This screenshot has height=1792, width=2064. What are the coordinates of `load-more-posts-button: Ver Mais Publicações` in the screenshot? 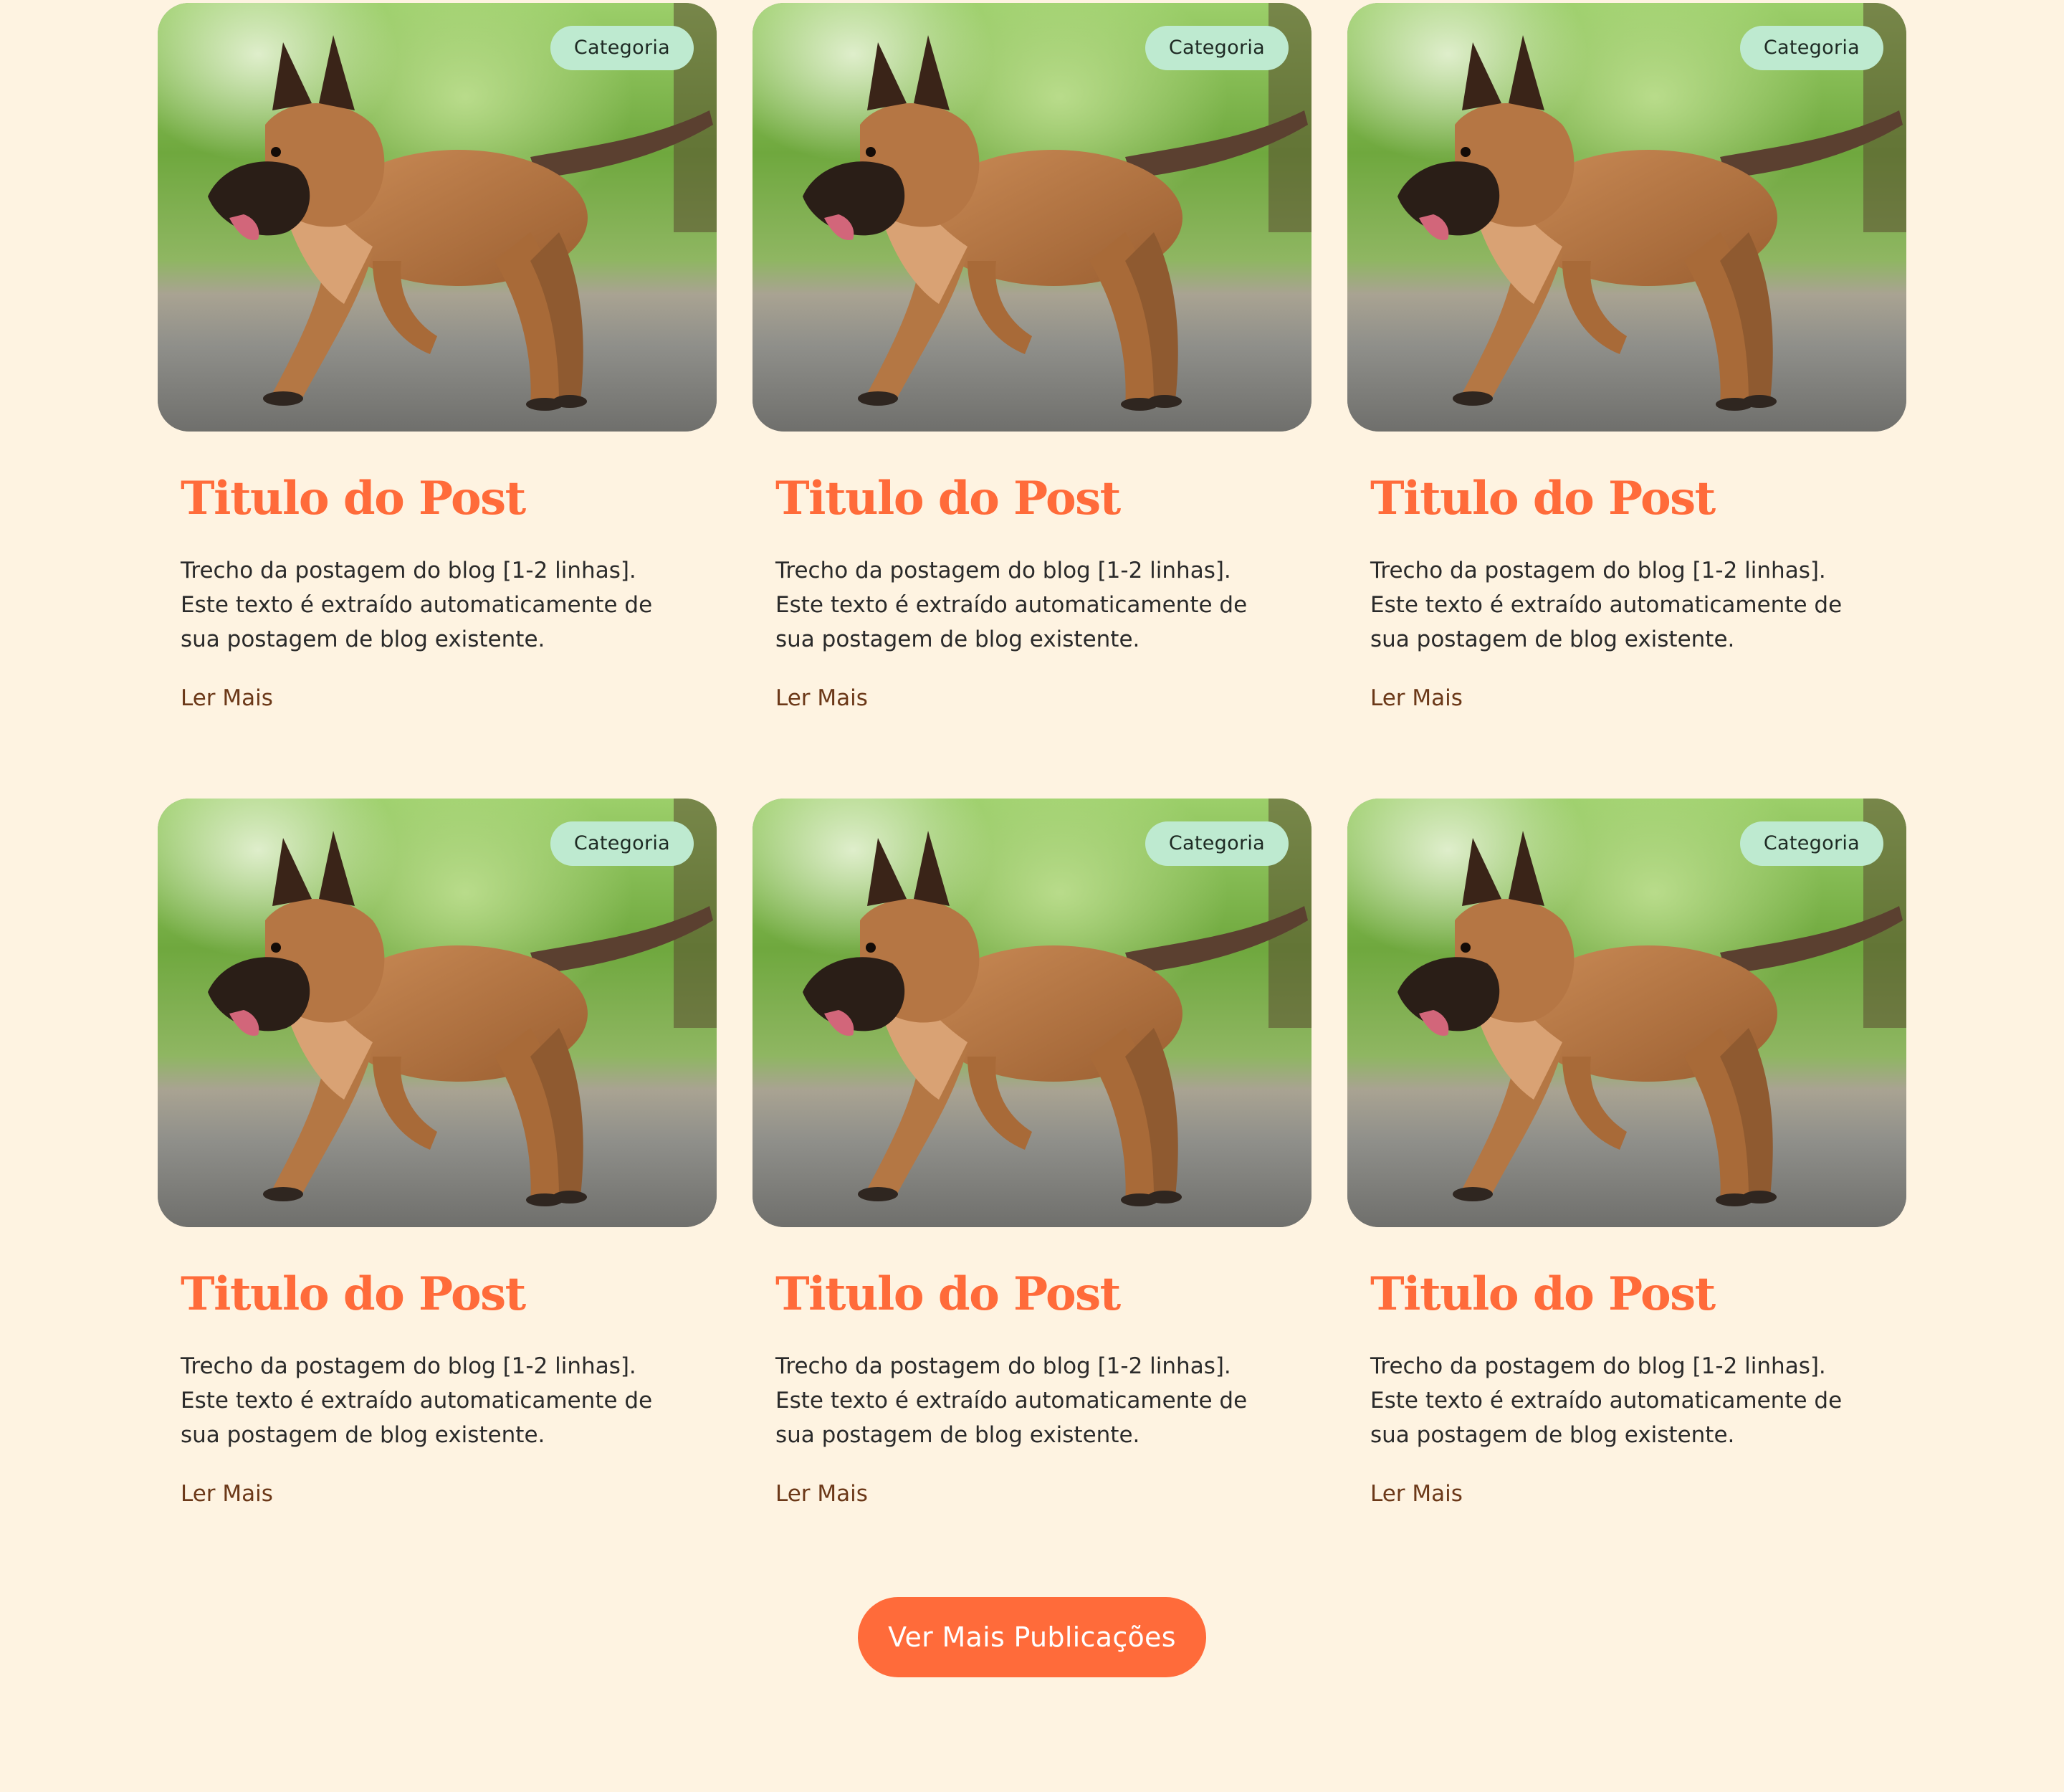 It's located at (1032, 1637).